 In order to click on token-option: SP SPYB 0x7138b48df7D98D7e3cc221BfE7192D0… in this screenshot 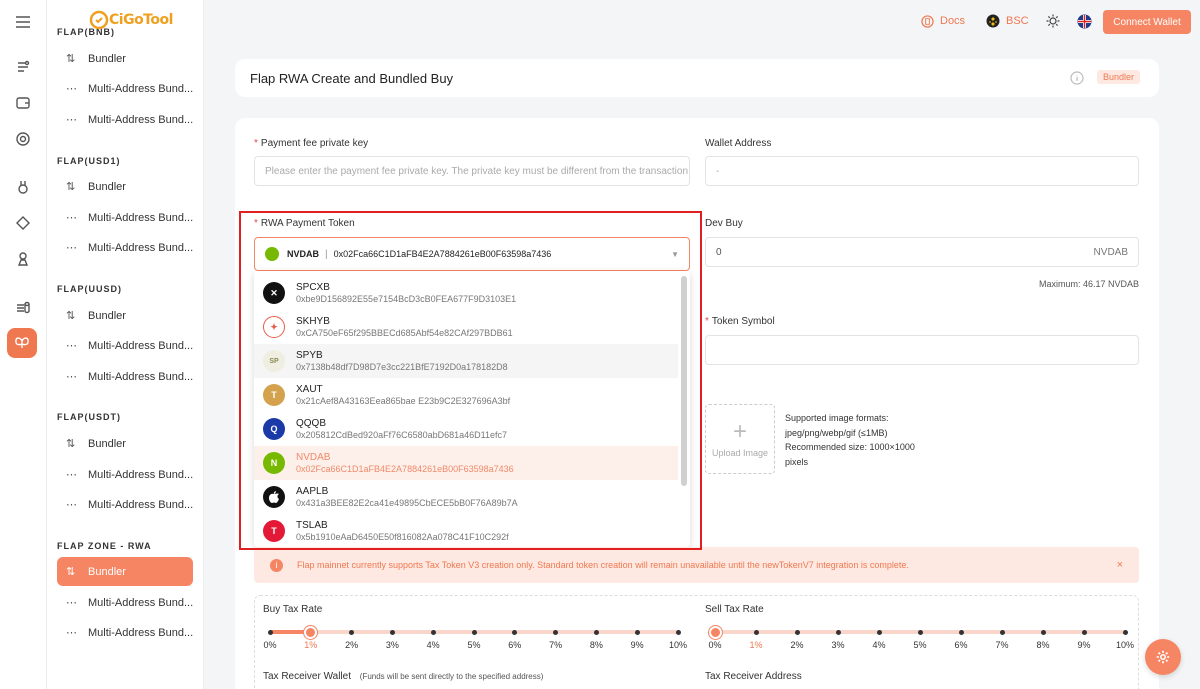, I will do `click(466, 361)`.